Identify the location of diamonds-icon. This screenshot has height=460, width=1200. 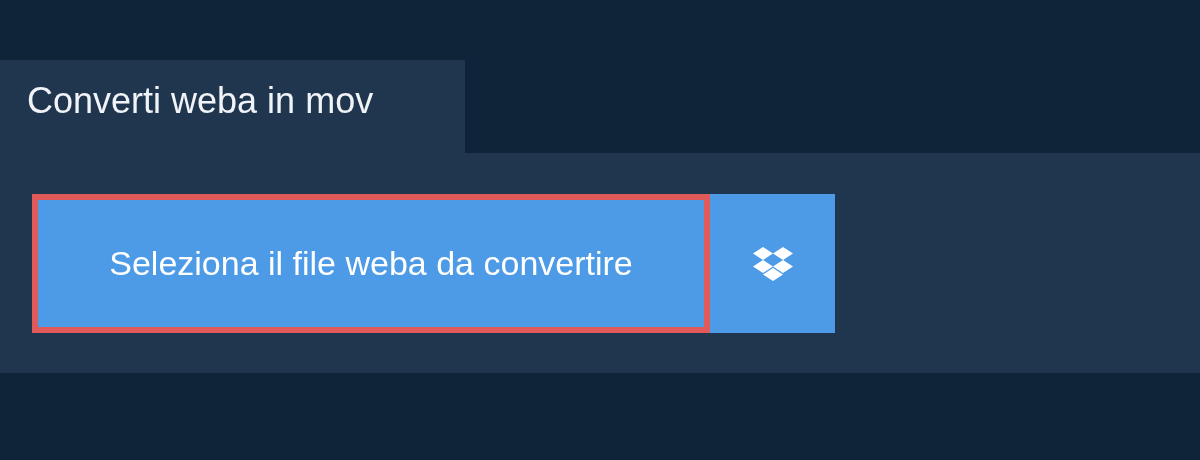
(772, 263).